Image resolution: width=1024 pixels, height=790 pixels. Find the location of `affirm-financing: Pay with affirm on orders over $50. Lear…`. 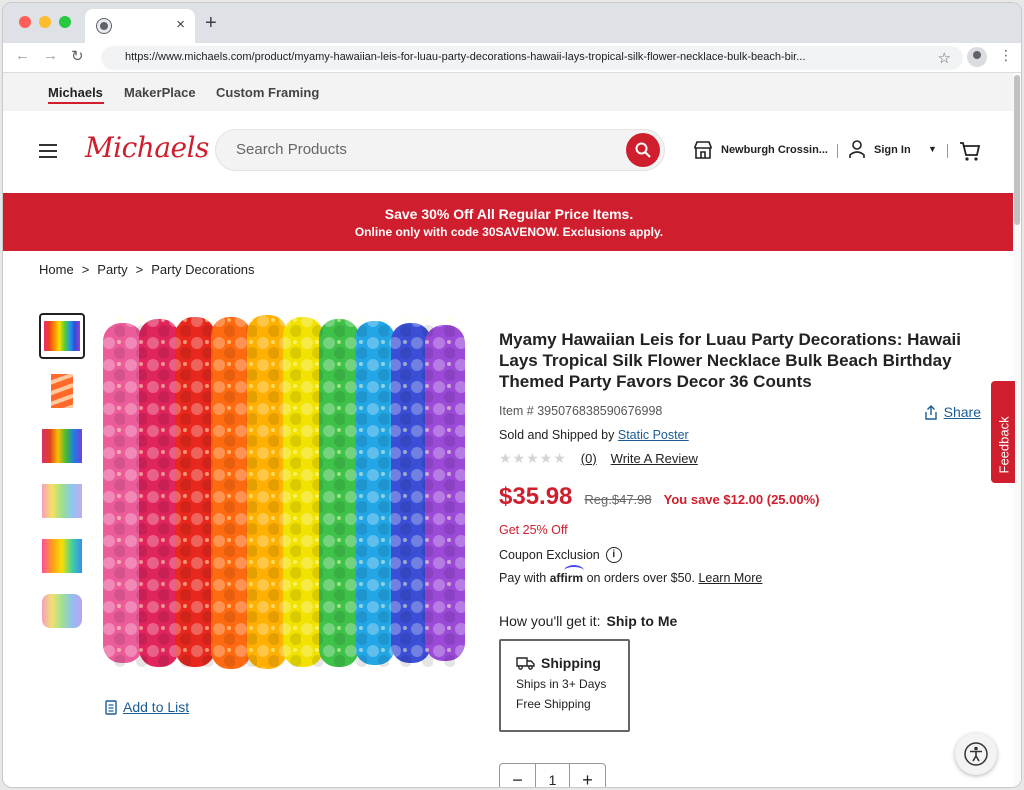

affirm-financing: Pay with affirm on orders over $50. Lear… is located at coordinates (739, 578).